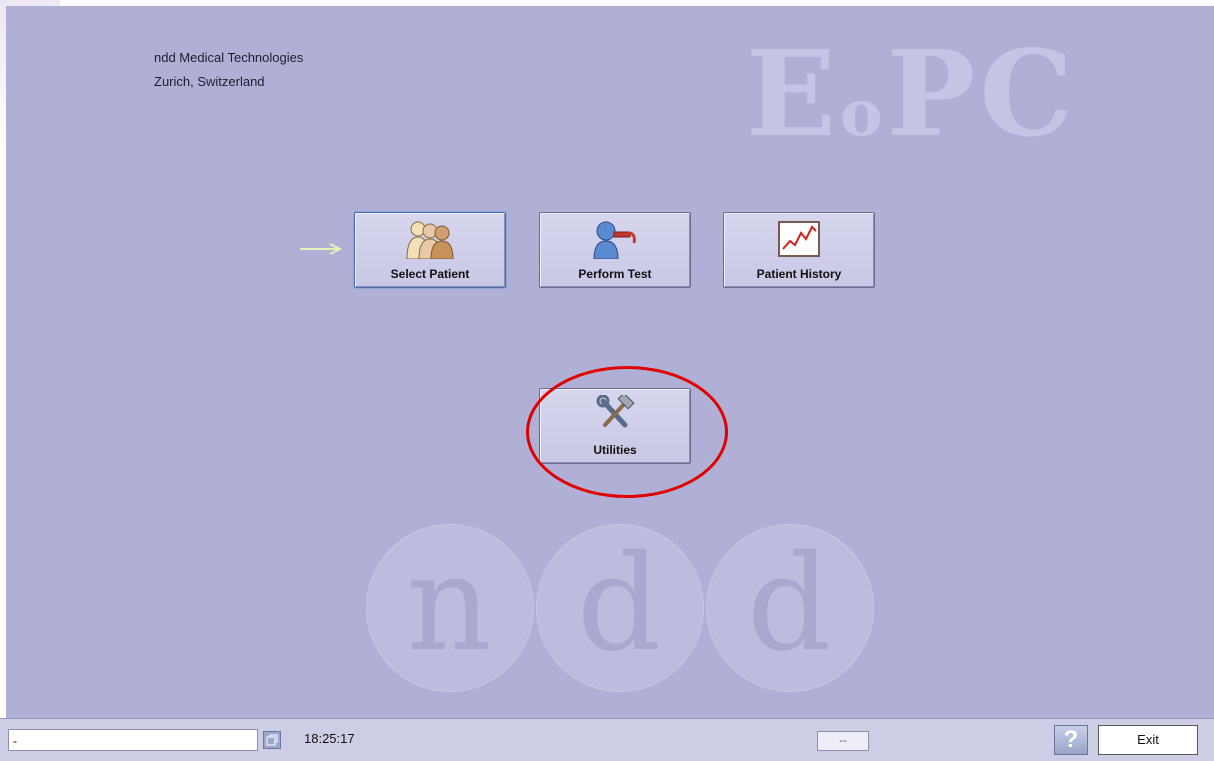  What do you see at coordinates (430, 240) in the screenshot?
I see `patients-icon` at bounding box center [430, 240].